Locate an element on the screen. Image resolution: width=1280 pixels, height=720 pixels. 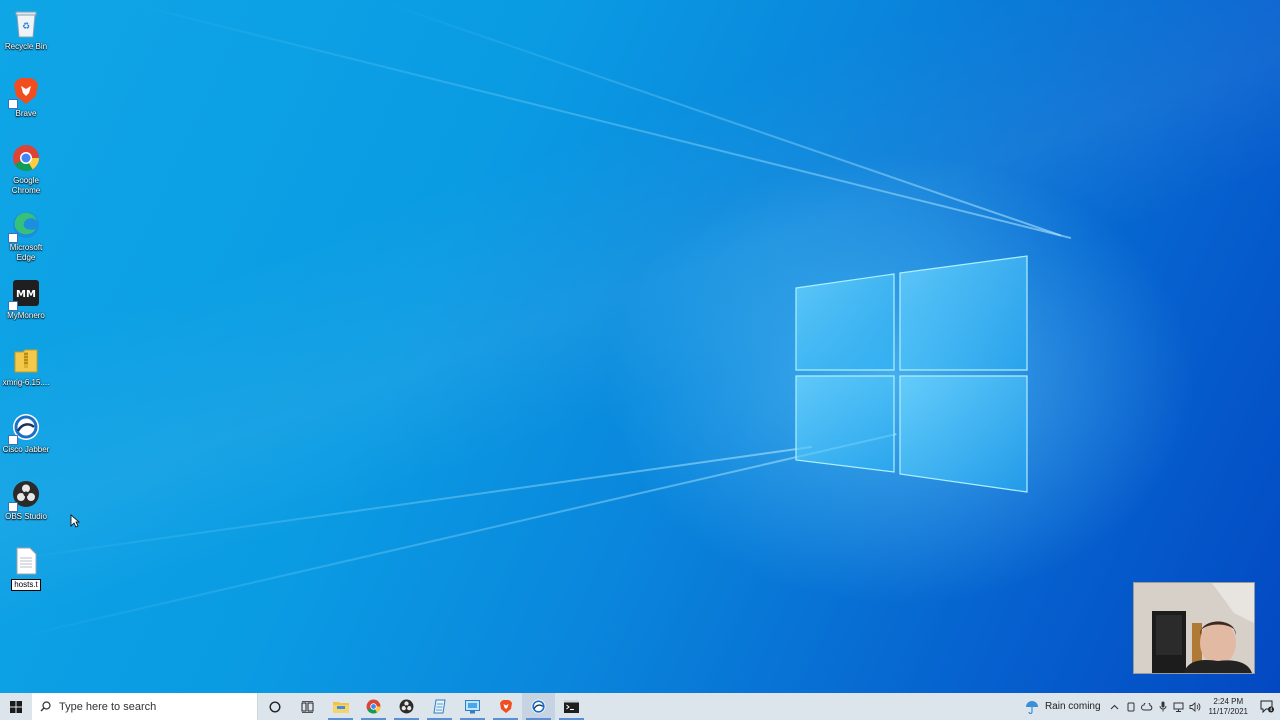
taskbar-cisco-jabber is located at coordinates (538, 706).